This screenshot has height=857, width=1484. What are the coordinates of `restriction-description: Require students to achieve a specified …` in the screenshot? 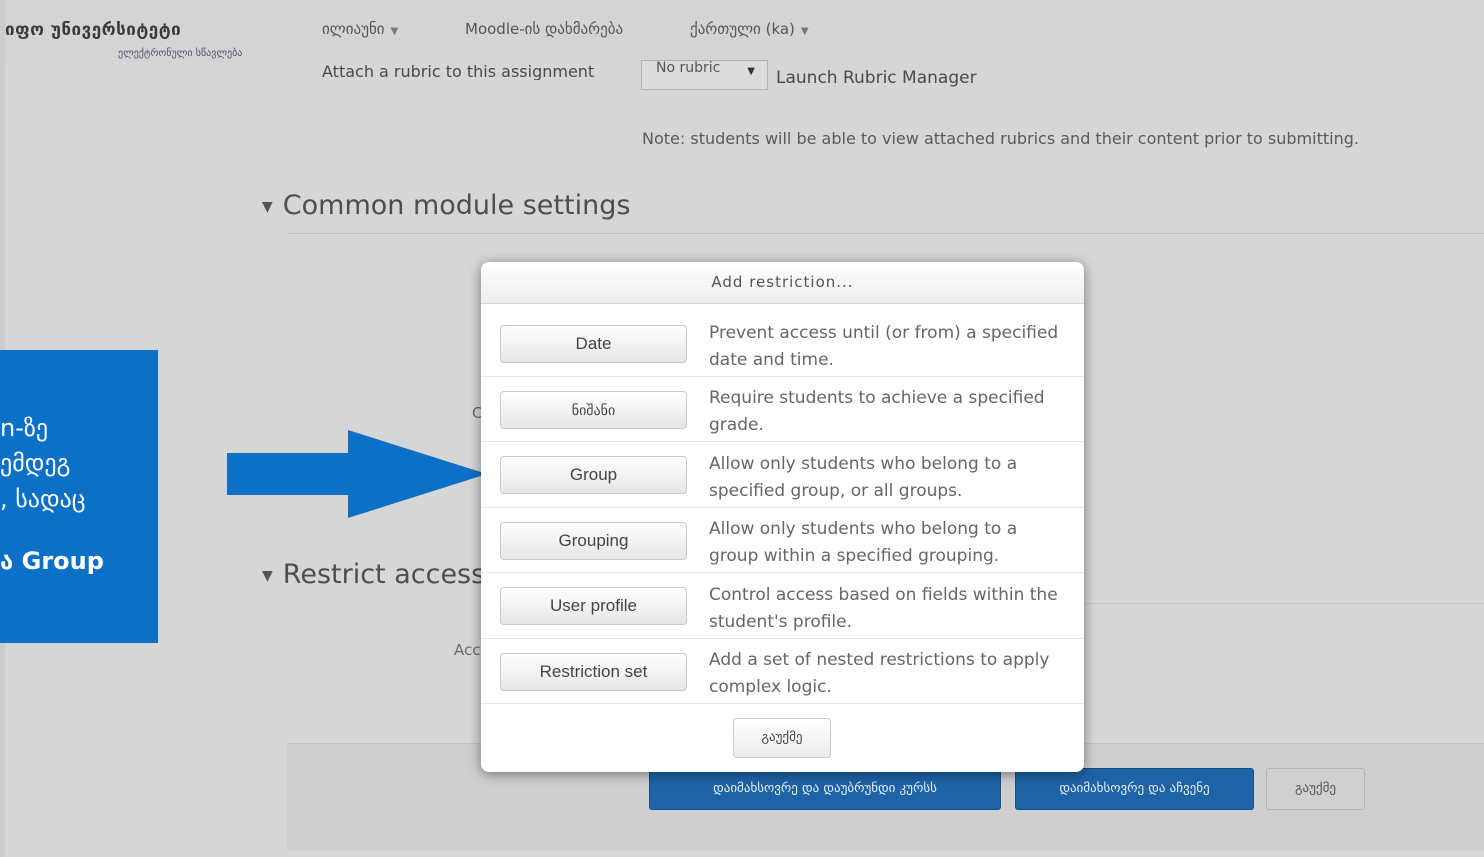 It's located at (877, 411).